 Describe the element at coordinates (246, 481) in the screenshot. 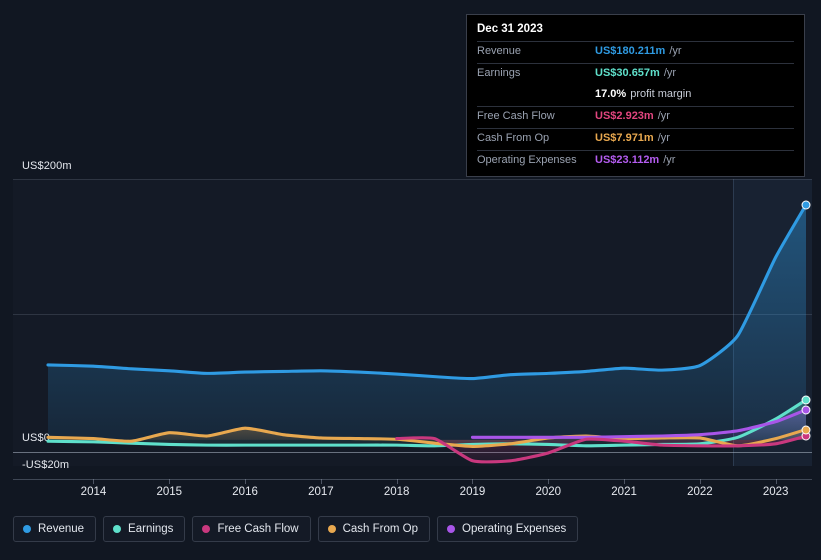

I see `x-axis-tick-2016` at that location.